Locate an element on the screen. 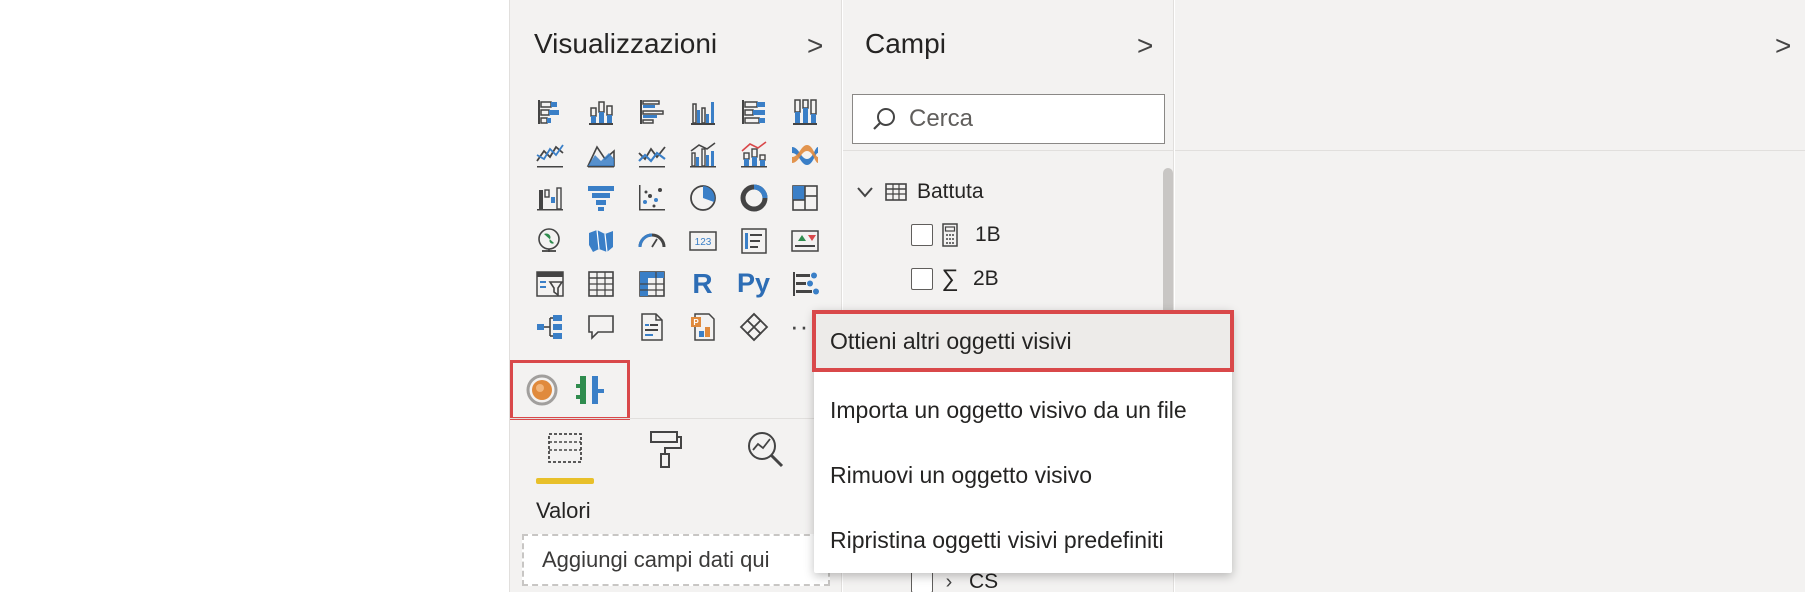 The image size is (1805, 592). visual-gallery: 123 R Py P ··· is located at coordinates (677, 219).